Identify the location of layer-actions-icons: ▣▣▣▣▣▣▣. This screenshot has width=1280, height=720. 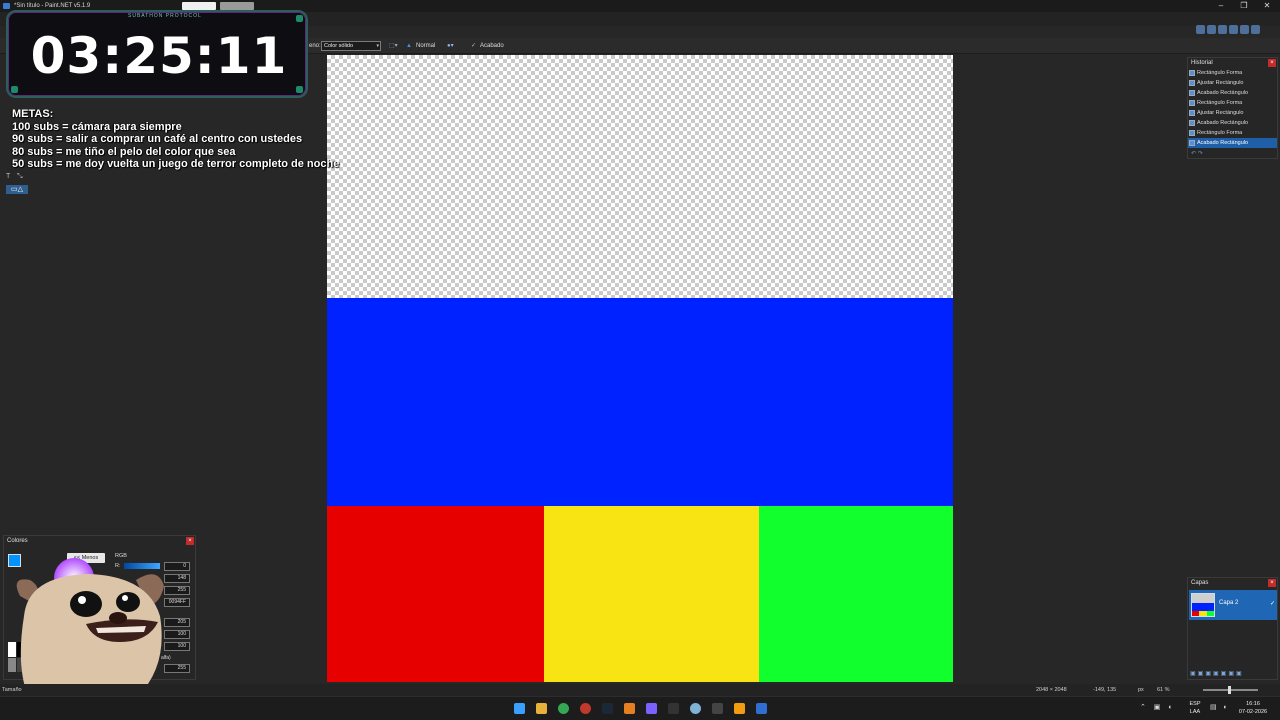
(1217, 673).